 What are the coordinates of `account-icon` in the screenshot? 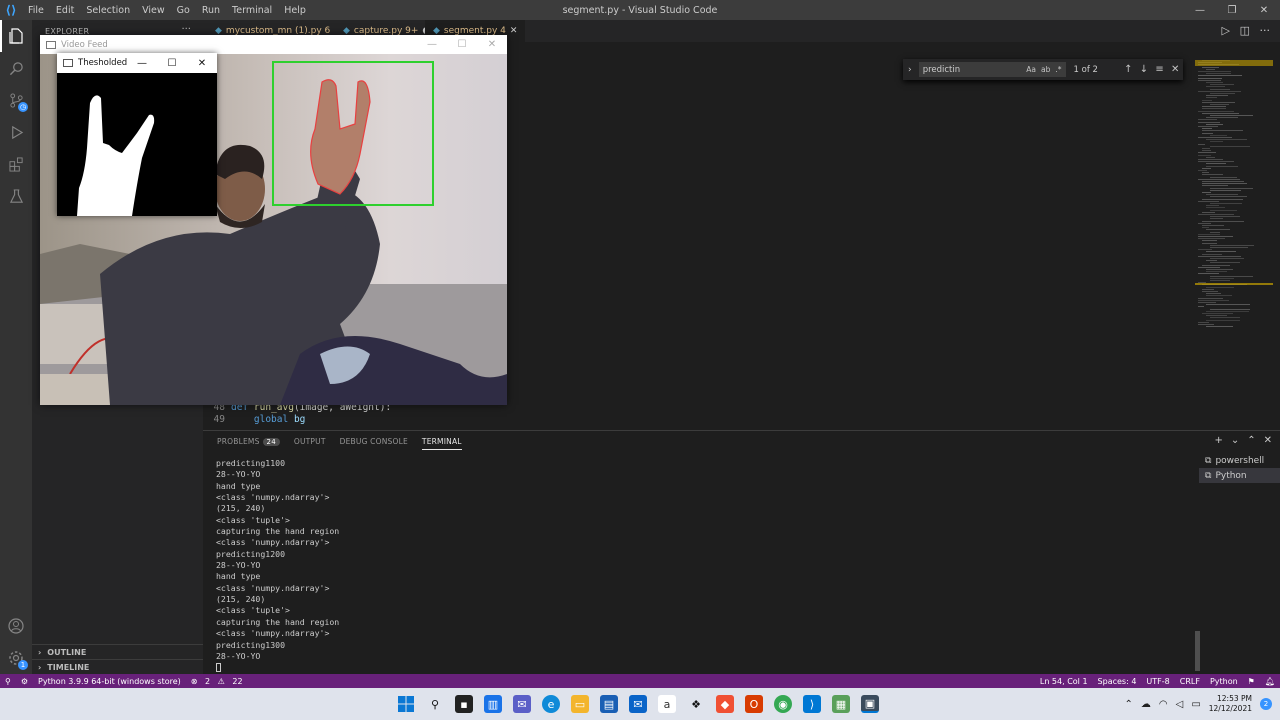 It's located at (16, 626).